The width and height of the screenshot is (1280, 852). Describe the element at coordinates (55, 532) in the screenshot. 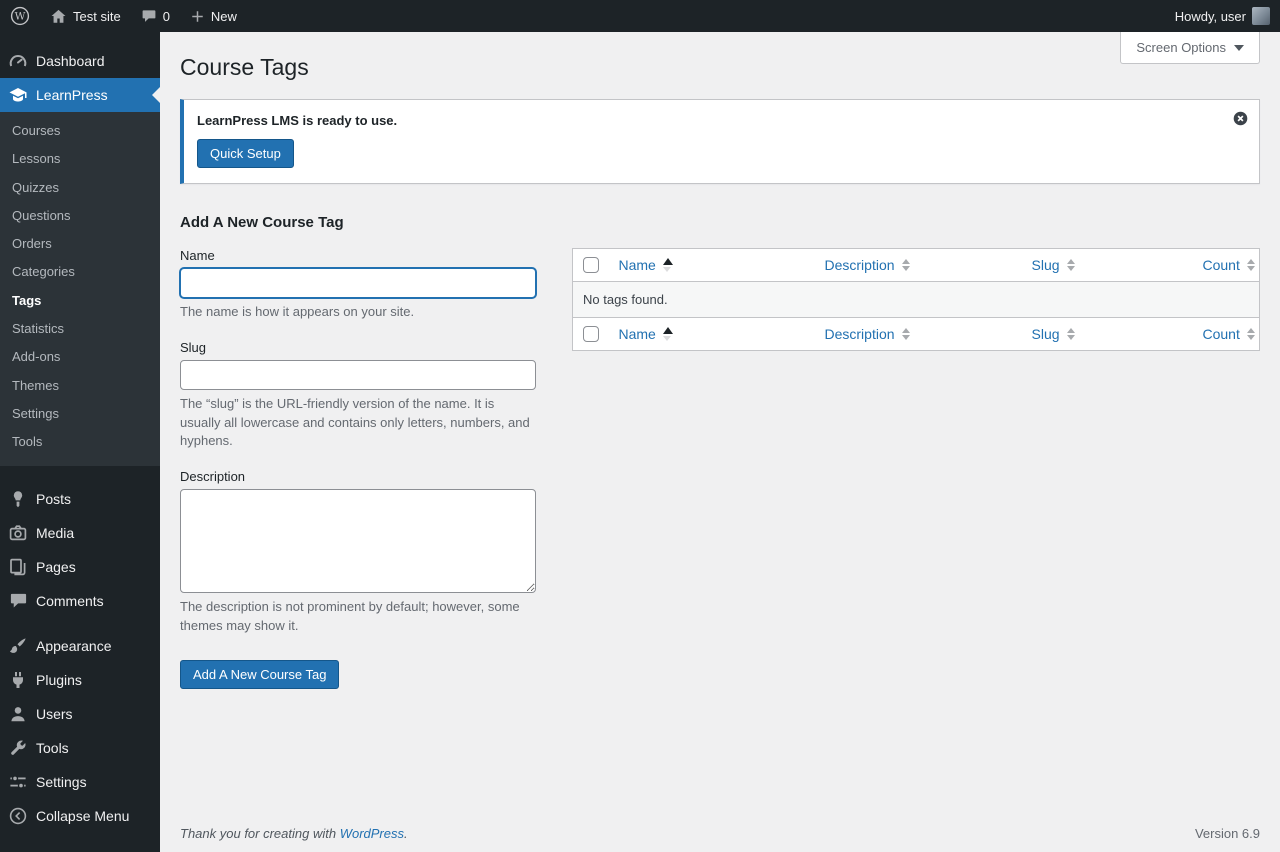

I see `sidebar-item-label: Media` at that location.